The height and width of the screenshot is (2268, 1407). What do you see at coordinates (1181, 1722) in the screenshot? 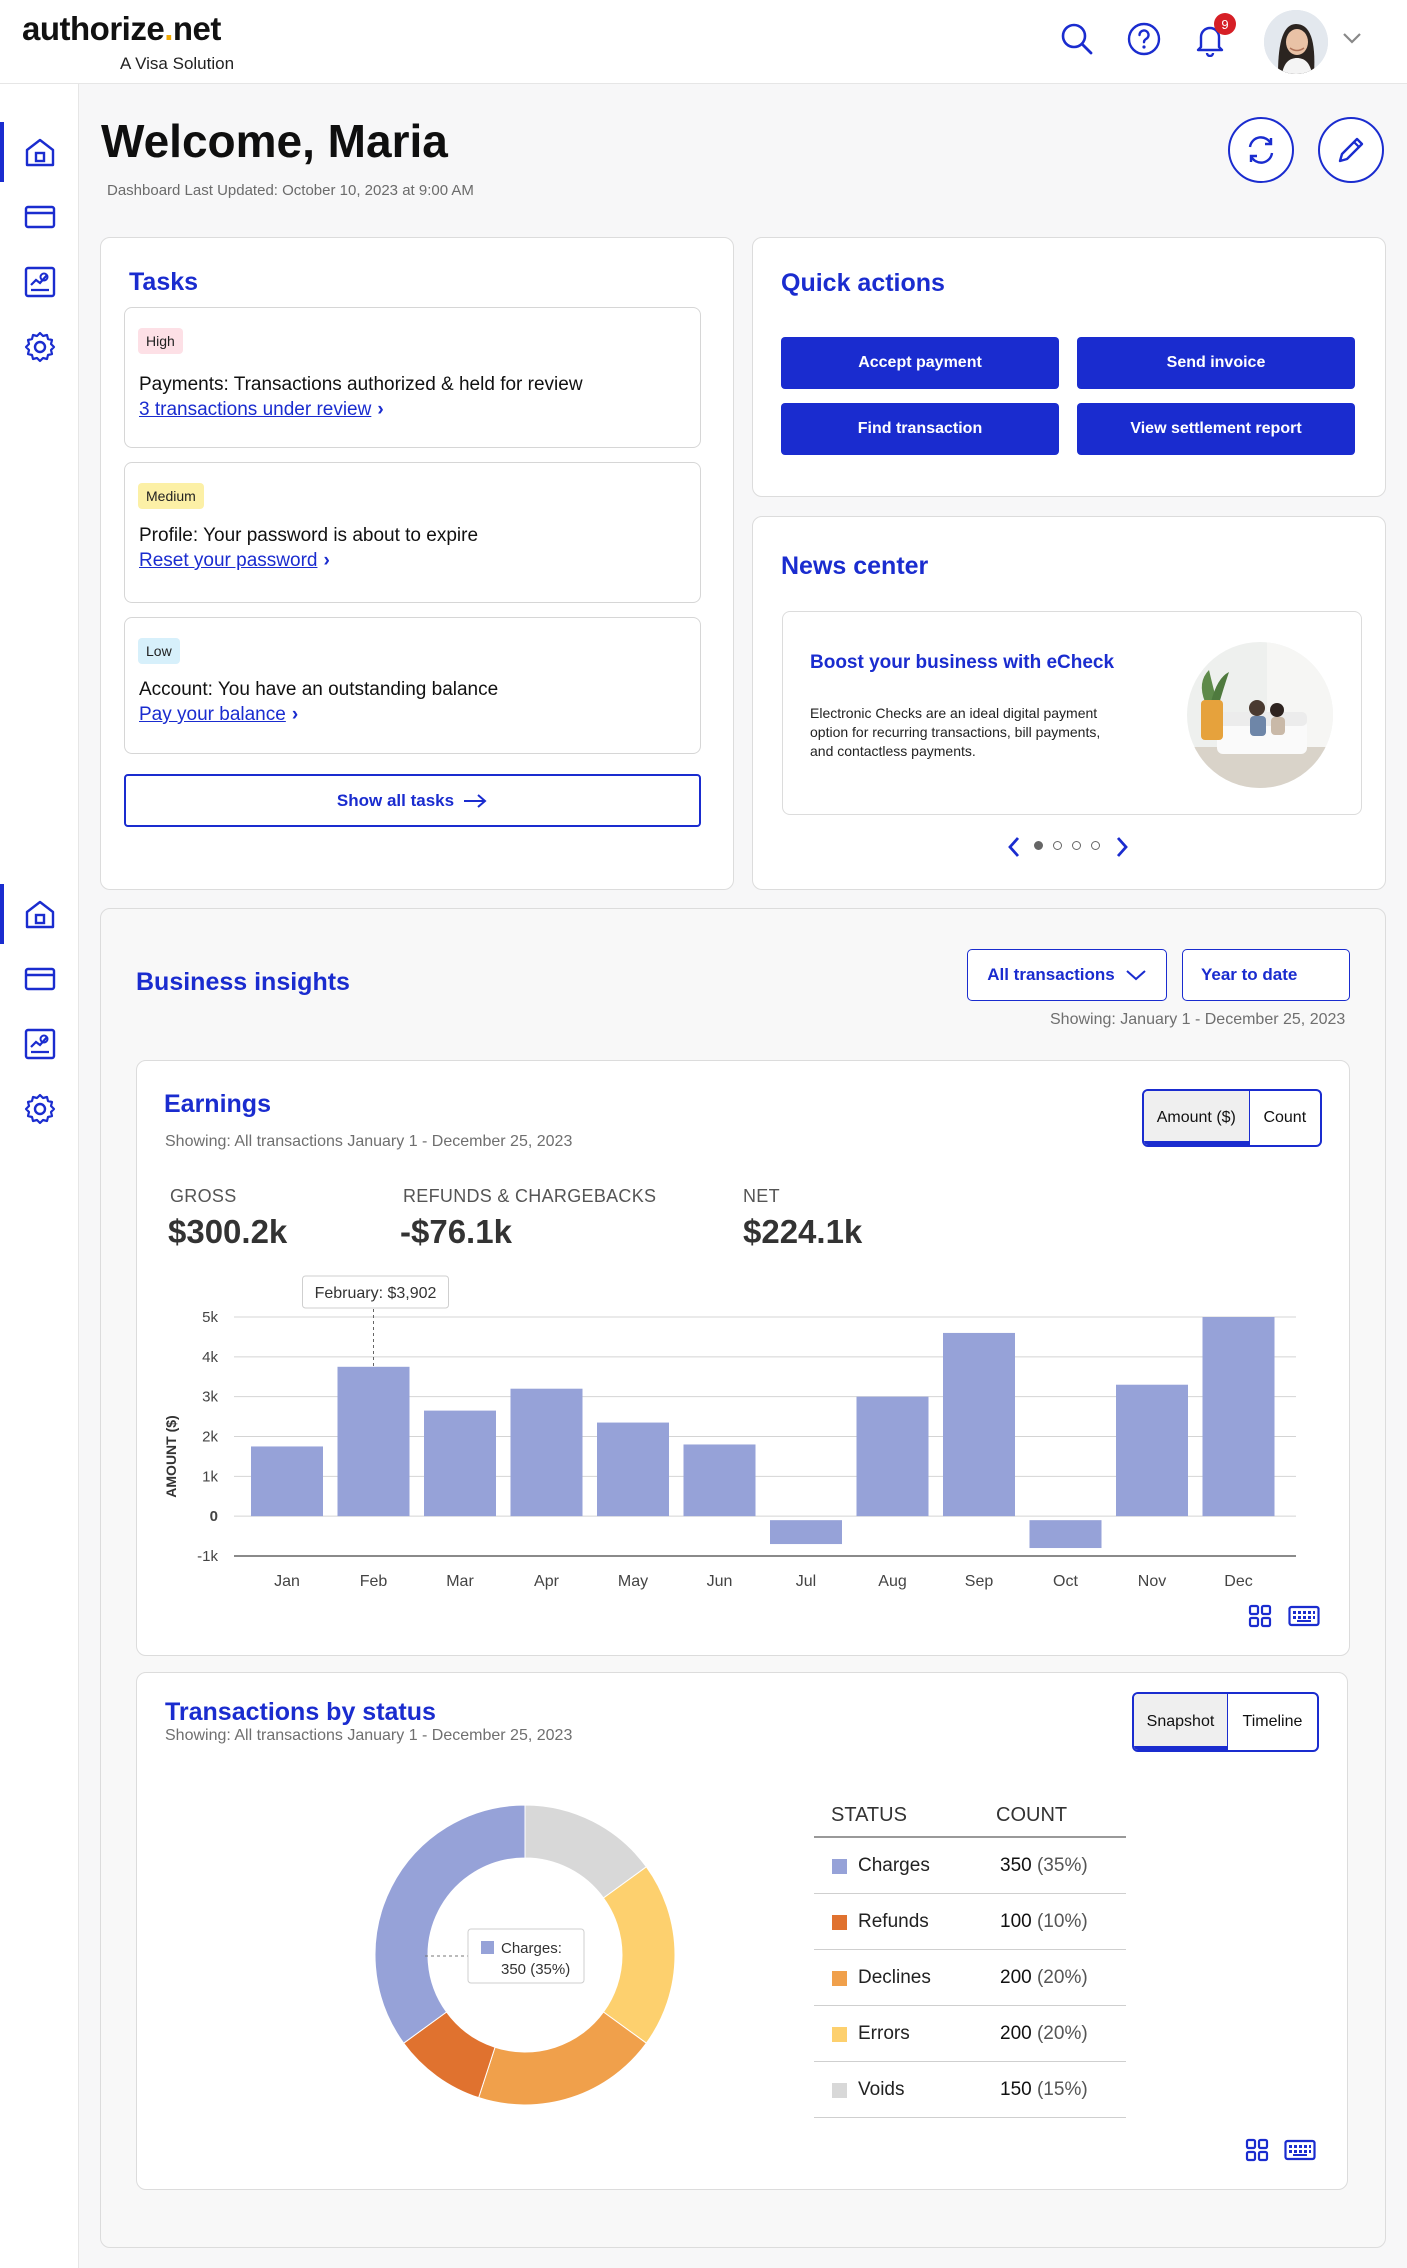
I see `snapshot-toggle-button: Snapshot` at bounding box center [1181, 1722].